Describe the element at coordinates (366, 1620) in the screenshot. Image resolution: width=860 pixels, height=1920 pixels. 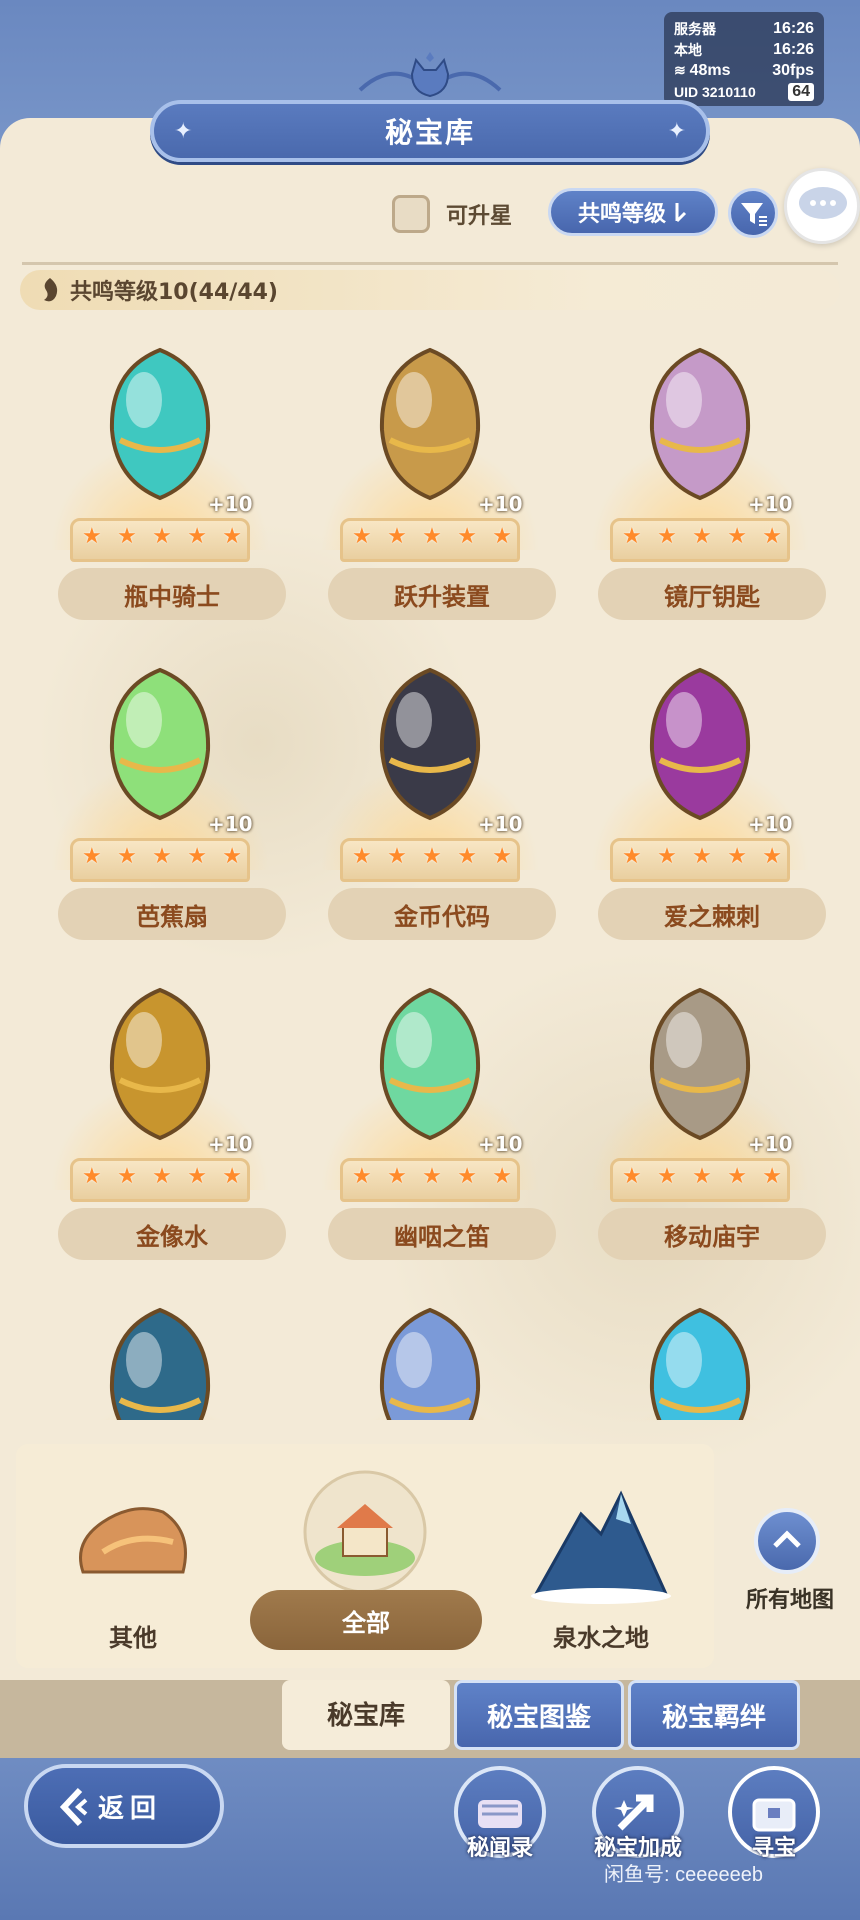
I see `region-all-selected-pill: 全部` at that location.